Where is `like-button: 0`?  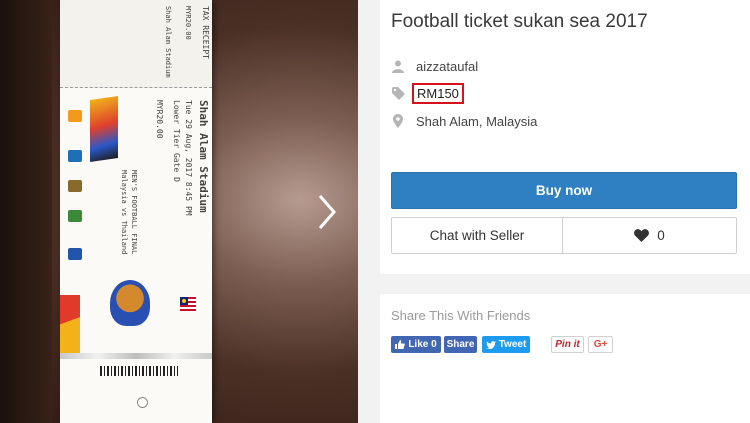
like-button: 0 is located at coordinates (649, 235).